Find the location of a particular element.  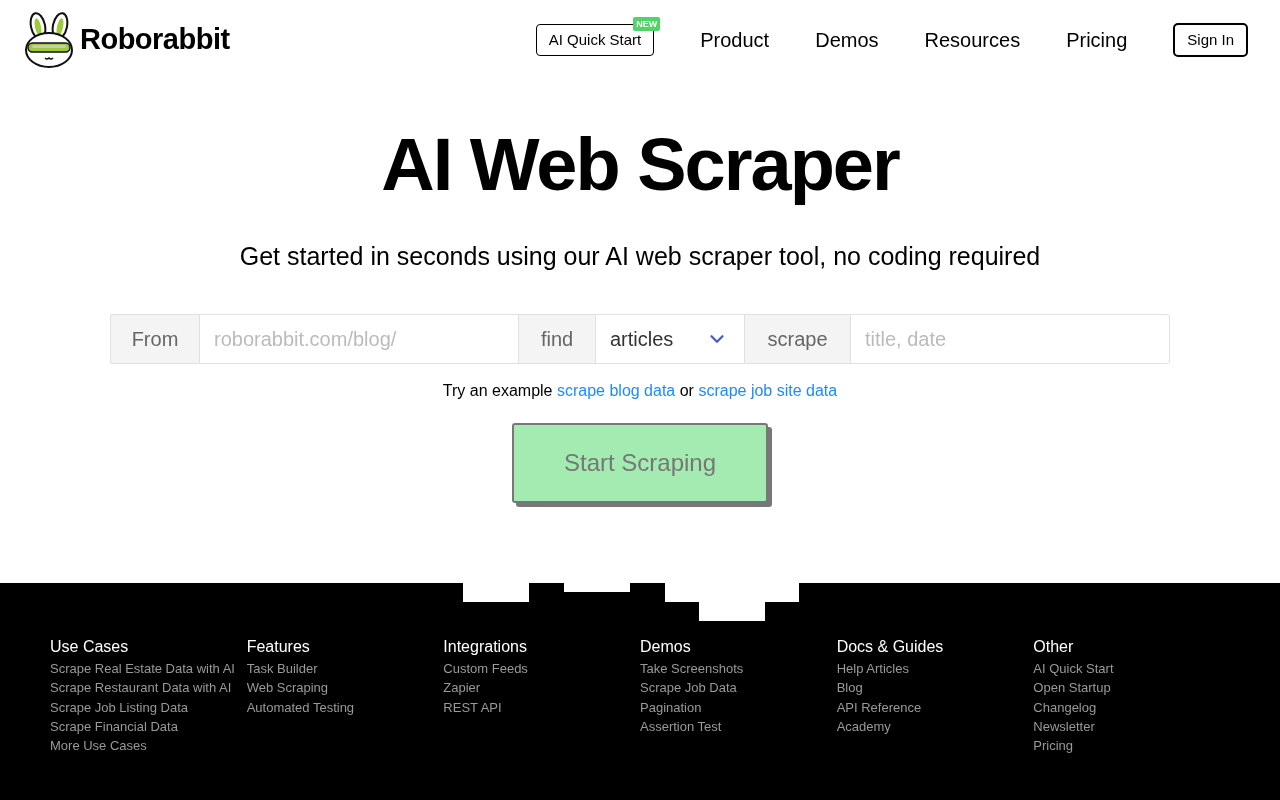

sign-in-button: Sign In is located at coordinates (1210, 40).